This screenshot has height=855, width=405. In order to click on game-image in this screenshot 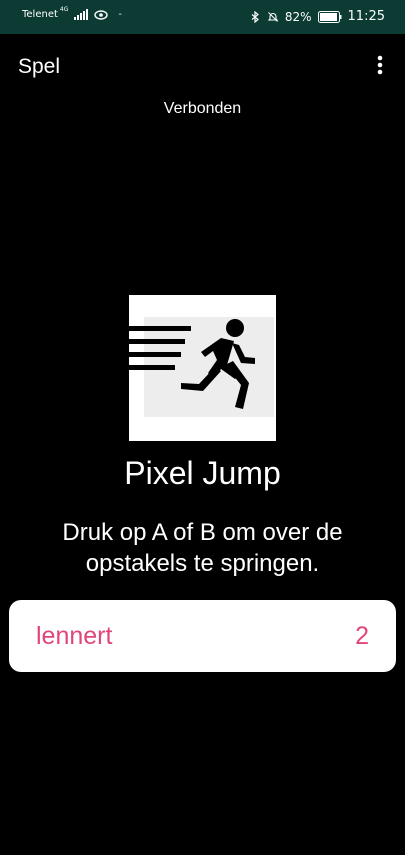, I will do `click(202, 368)`.